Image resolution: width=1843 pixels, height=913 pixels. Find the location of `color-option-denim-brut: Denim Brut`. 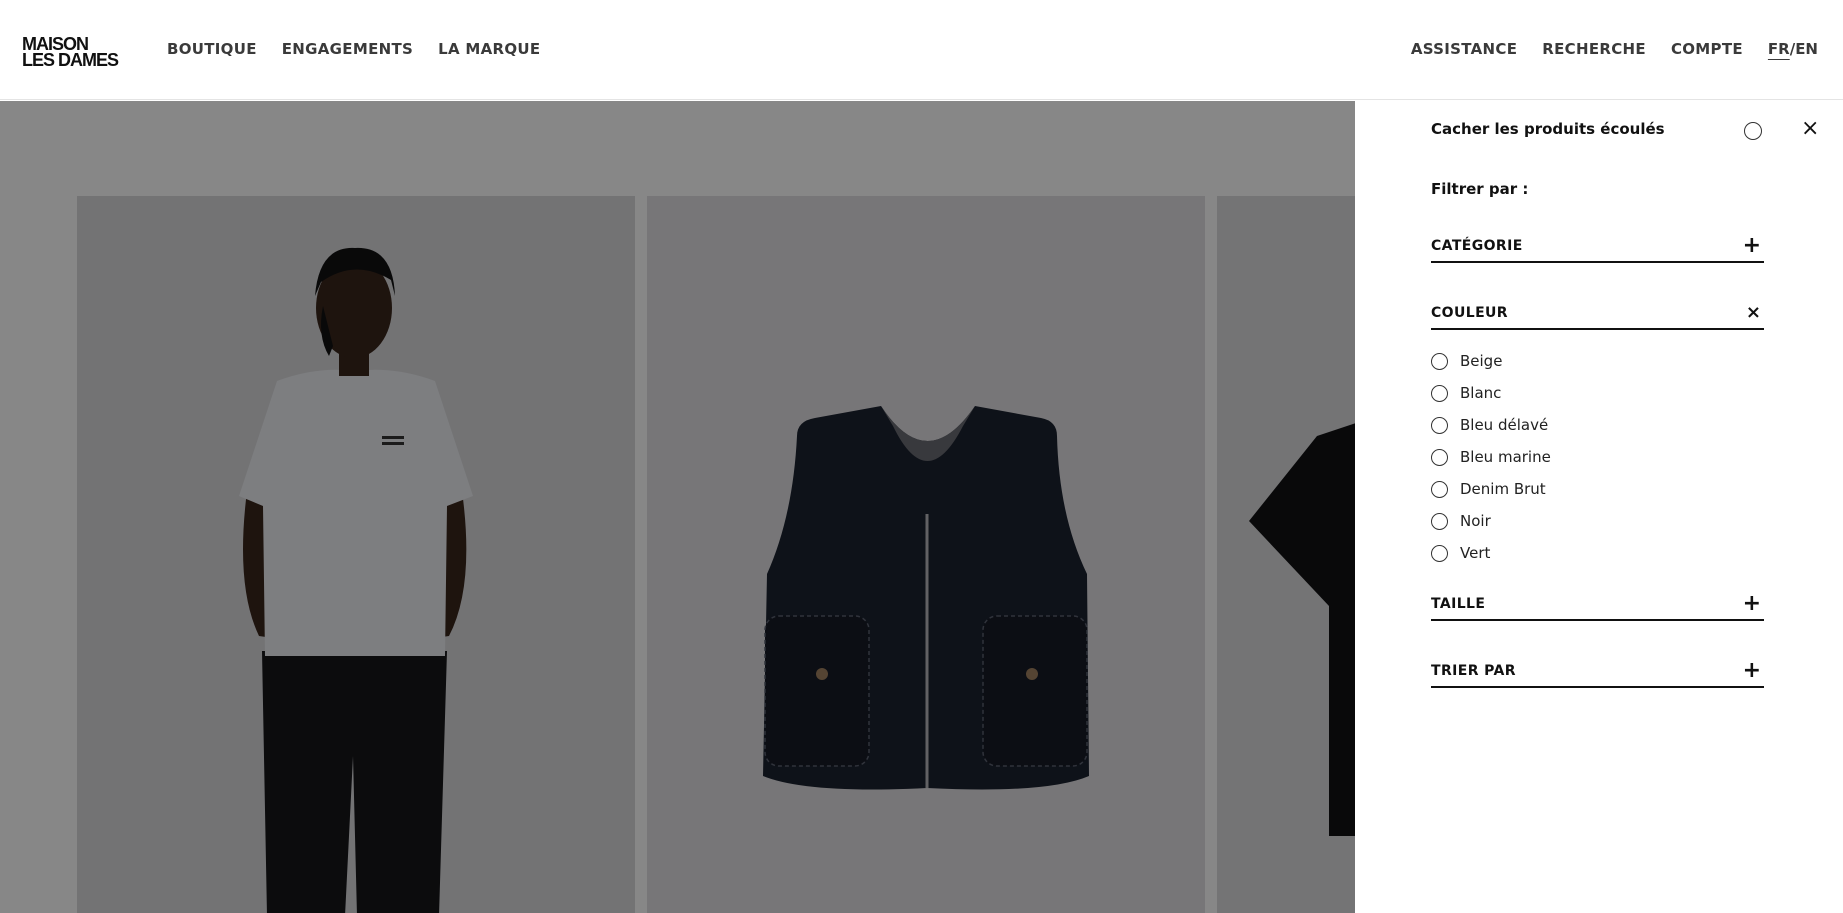

color-option-denim-brut: Denim Brut is located at coordinates (1491, 489).